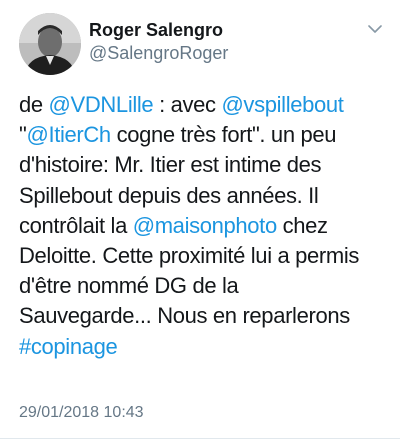 The height and width of the screenshot is (441, 400). Describe the element at coordinates (68, 134) in the screenshot. I see `mention-link: @ItierCh` at that location.